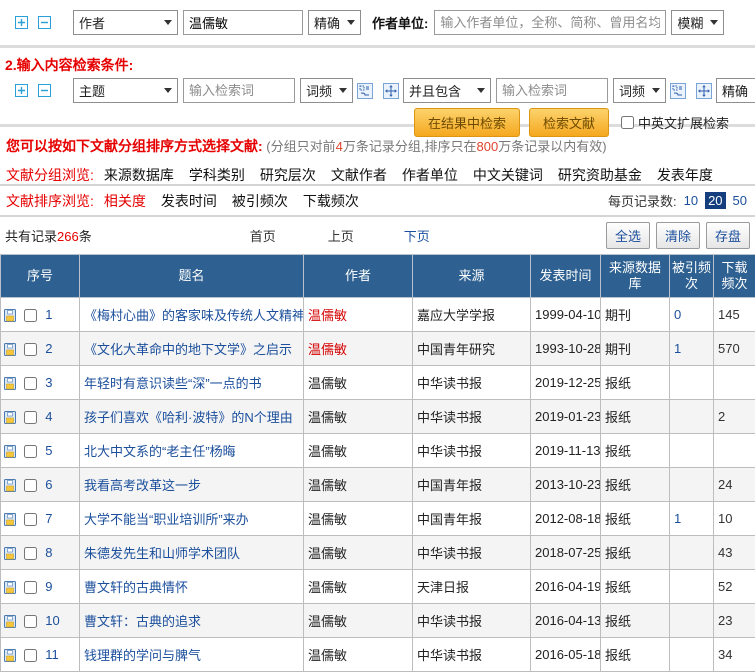  I want to click on word-frequency-select-2: 词频, so click(639, 90).